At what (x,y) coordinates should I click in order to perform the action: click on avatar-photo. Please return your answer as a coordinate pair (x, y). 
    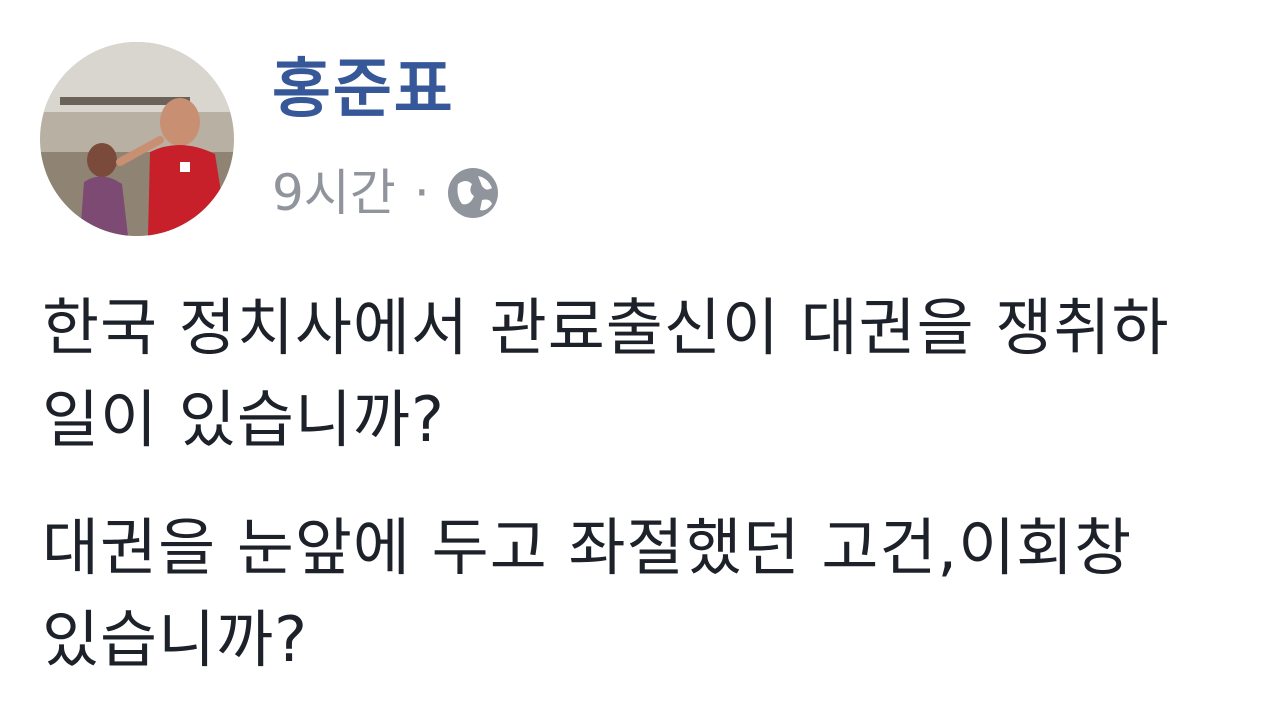
    Looking at the image, I should click on (137, 139).